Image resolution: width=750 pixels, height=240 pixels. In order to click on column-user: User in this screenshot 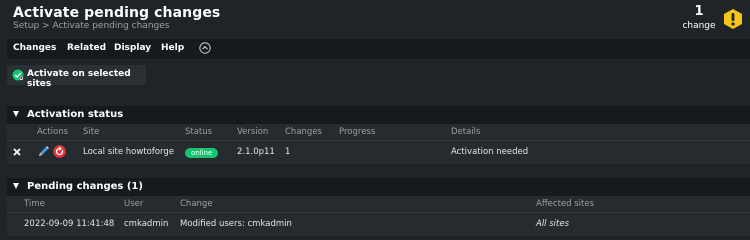, I will do `click(134, 204)`.